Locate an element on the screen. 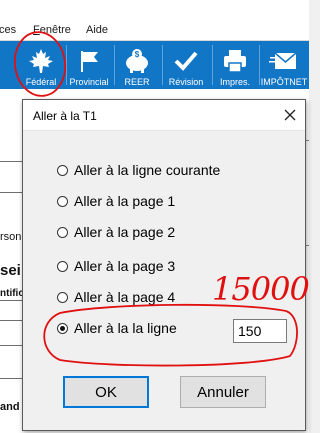 The height and width of the screenshot is (433, 320). revision-button: Révision is located at coordinates (186, 65).